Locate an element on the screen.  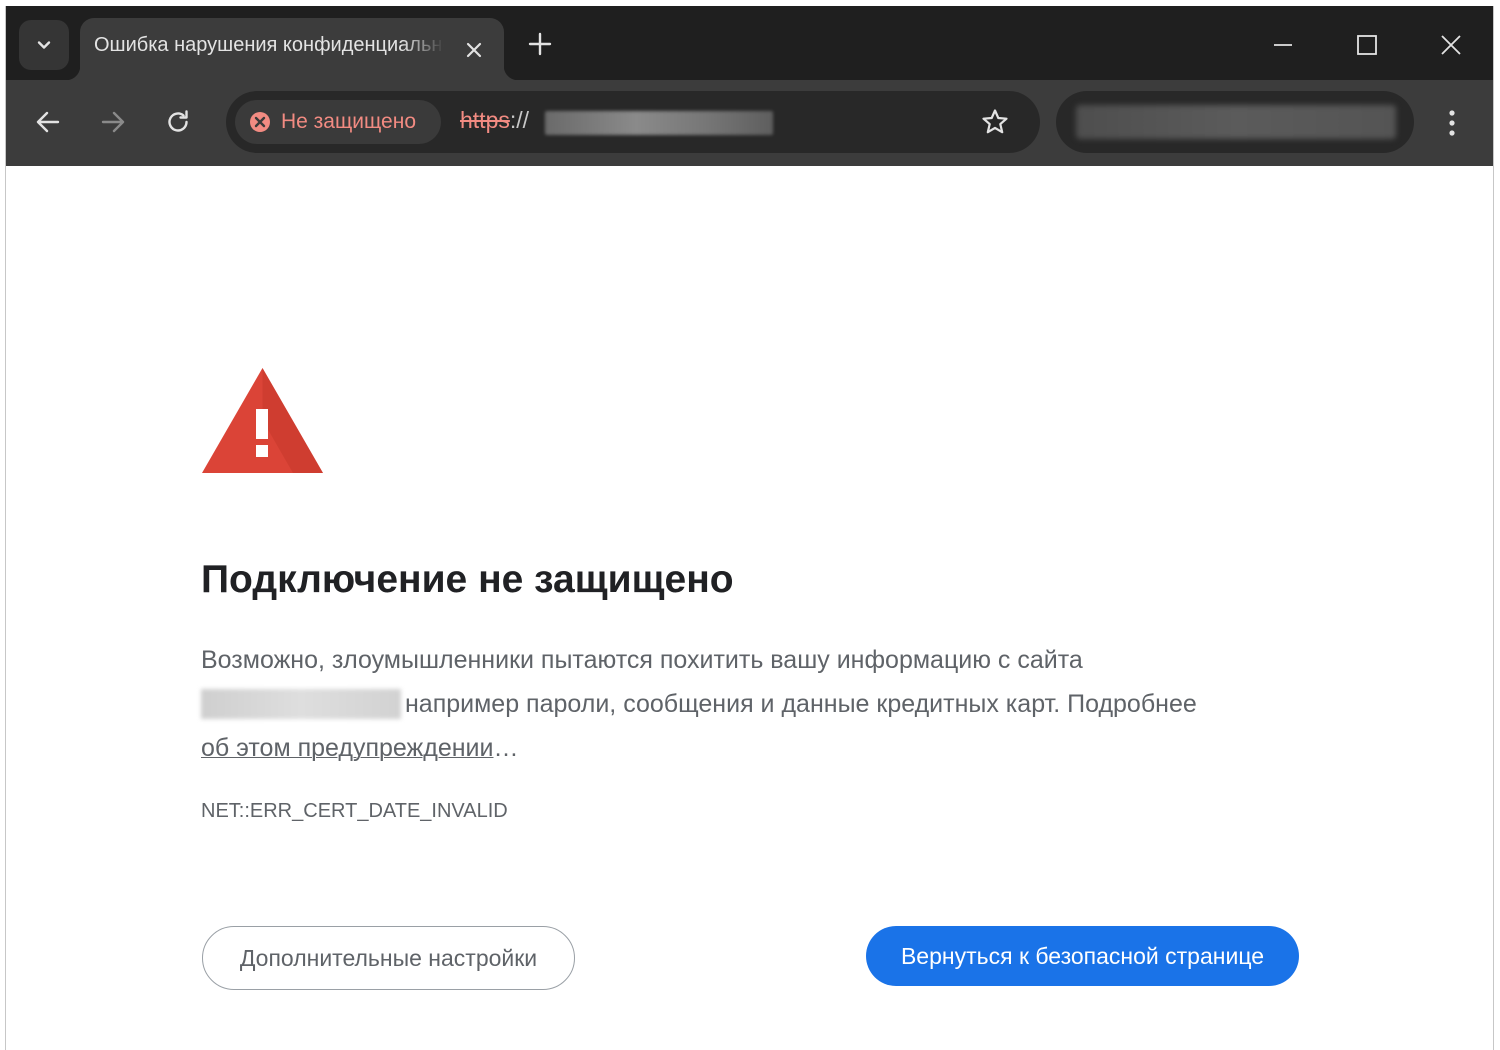
chevron-down-icon is located at coordinates (44, 45).